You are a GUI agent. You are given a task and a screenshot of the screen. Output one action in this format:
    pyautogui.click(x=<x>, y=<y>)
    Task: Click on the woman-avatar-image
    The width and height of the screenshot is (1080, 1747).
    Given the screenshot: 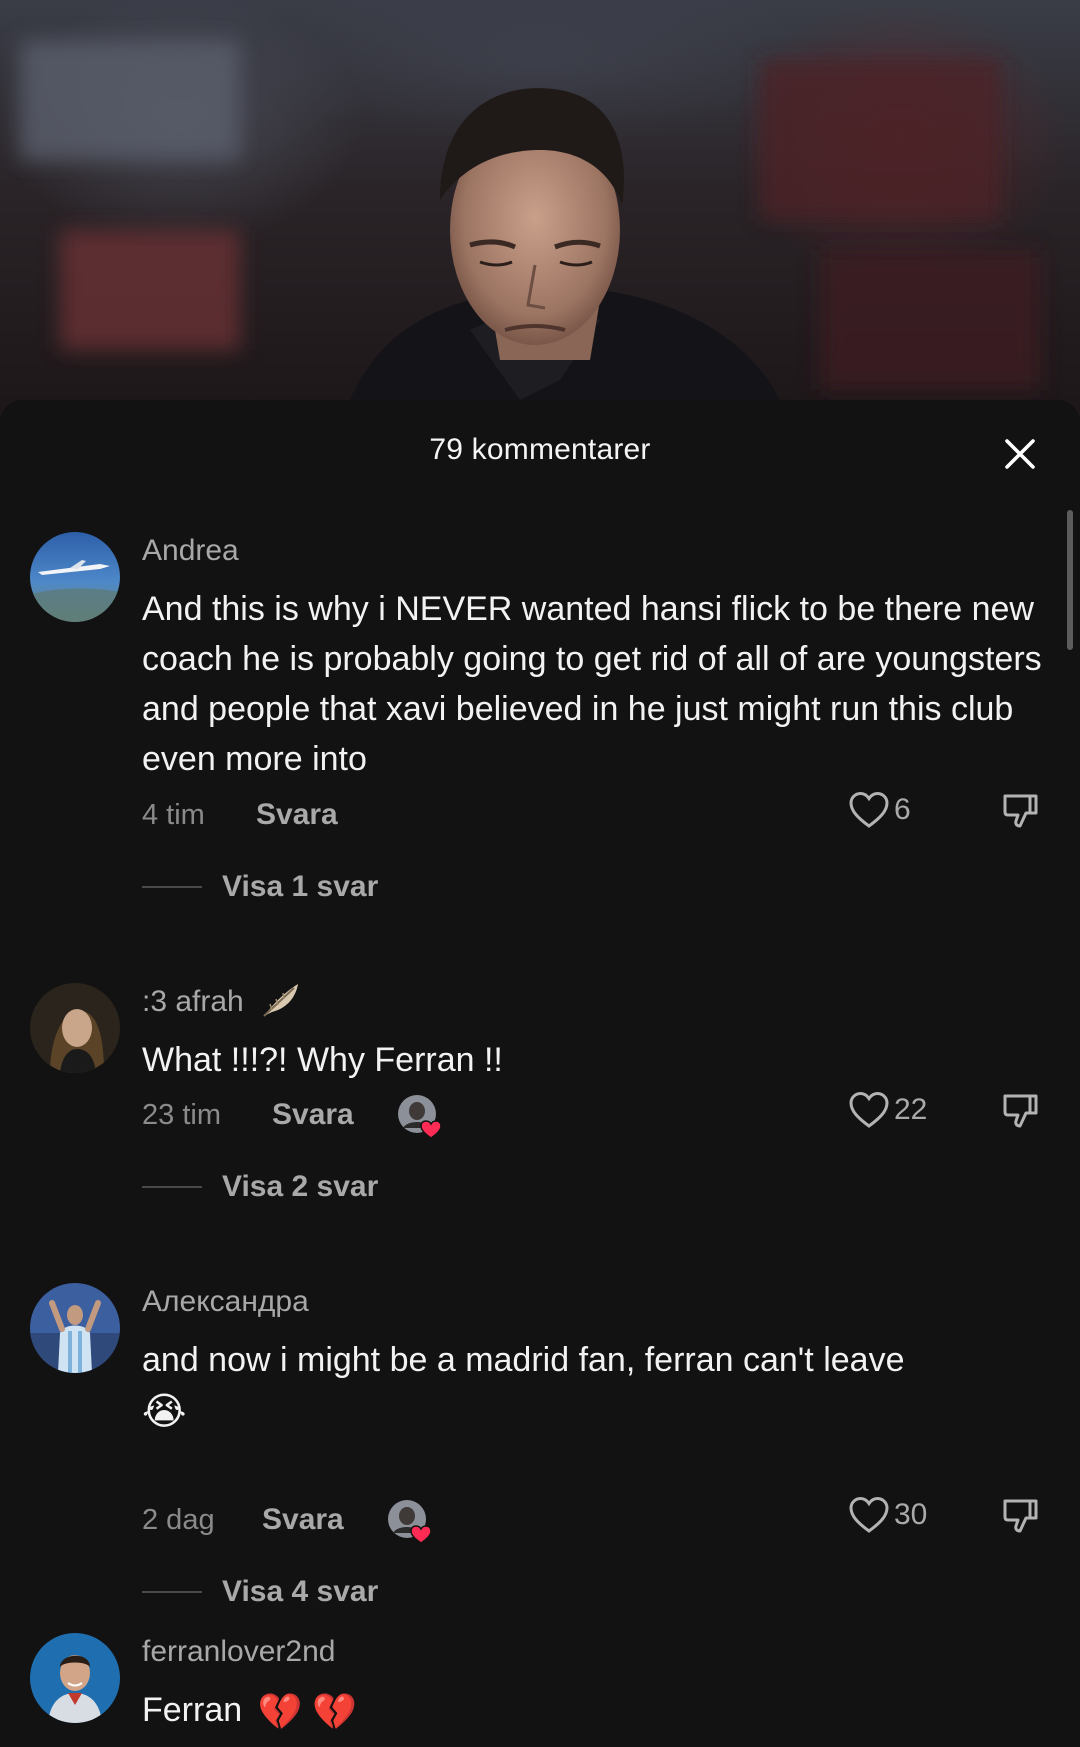 What is the action you would take?
    pyautogui.click(x=75, y=1028)
    